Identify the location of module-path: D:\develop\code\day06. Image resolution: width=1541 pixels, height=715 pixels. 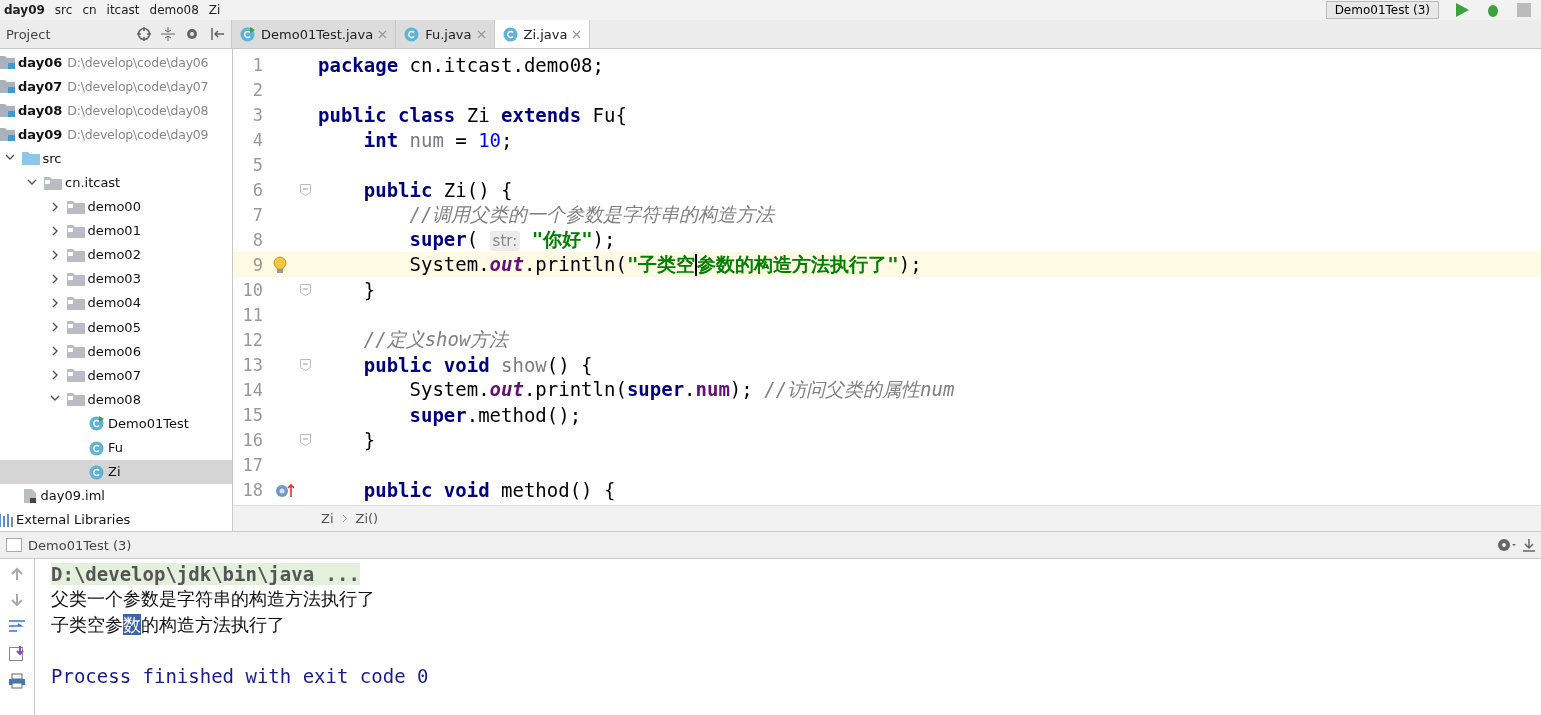
(138, 62).